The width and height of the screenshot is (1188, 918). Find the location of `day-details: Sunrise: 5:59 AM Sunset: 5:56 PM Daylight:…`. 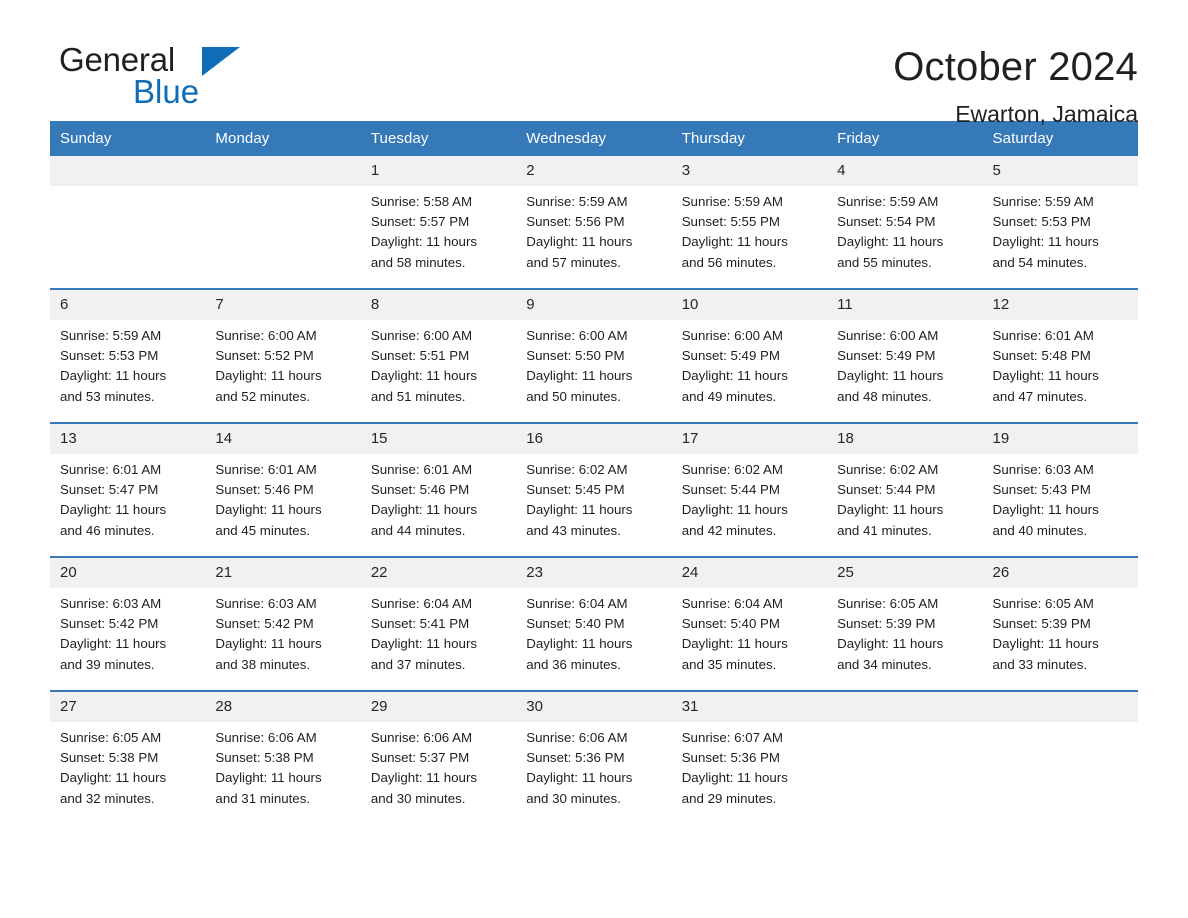

day-details: Sunrise: 5:59 AM Sunset: 5:56 PM Daylight:… is located at coordinates (593, 229).